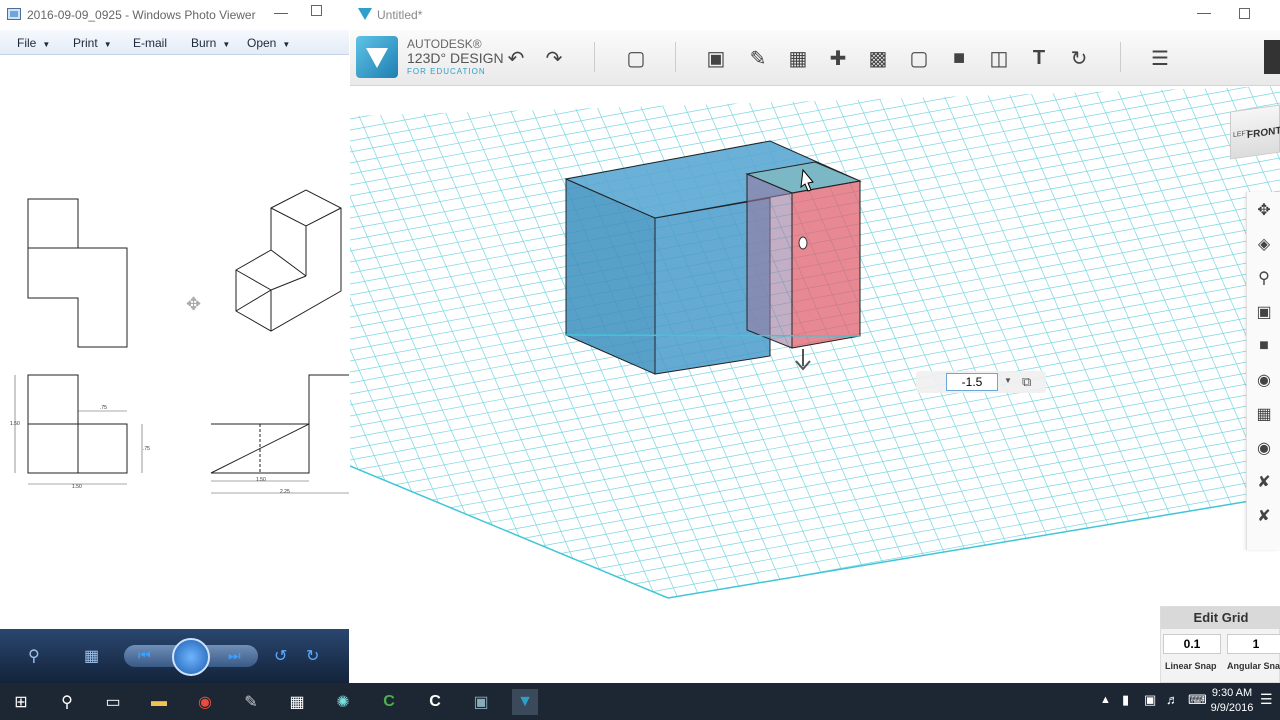  Describe the element at coordinates (1105, 700) in the screenshot. I see `chevron-up-icon: ▲` at that location.